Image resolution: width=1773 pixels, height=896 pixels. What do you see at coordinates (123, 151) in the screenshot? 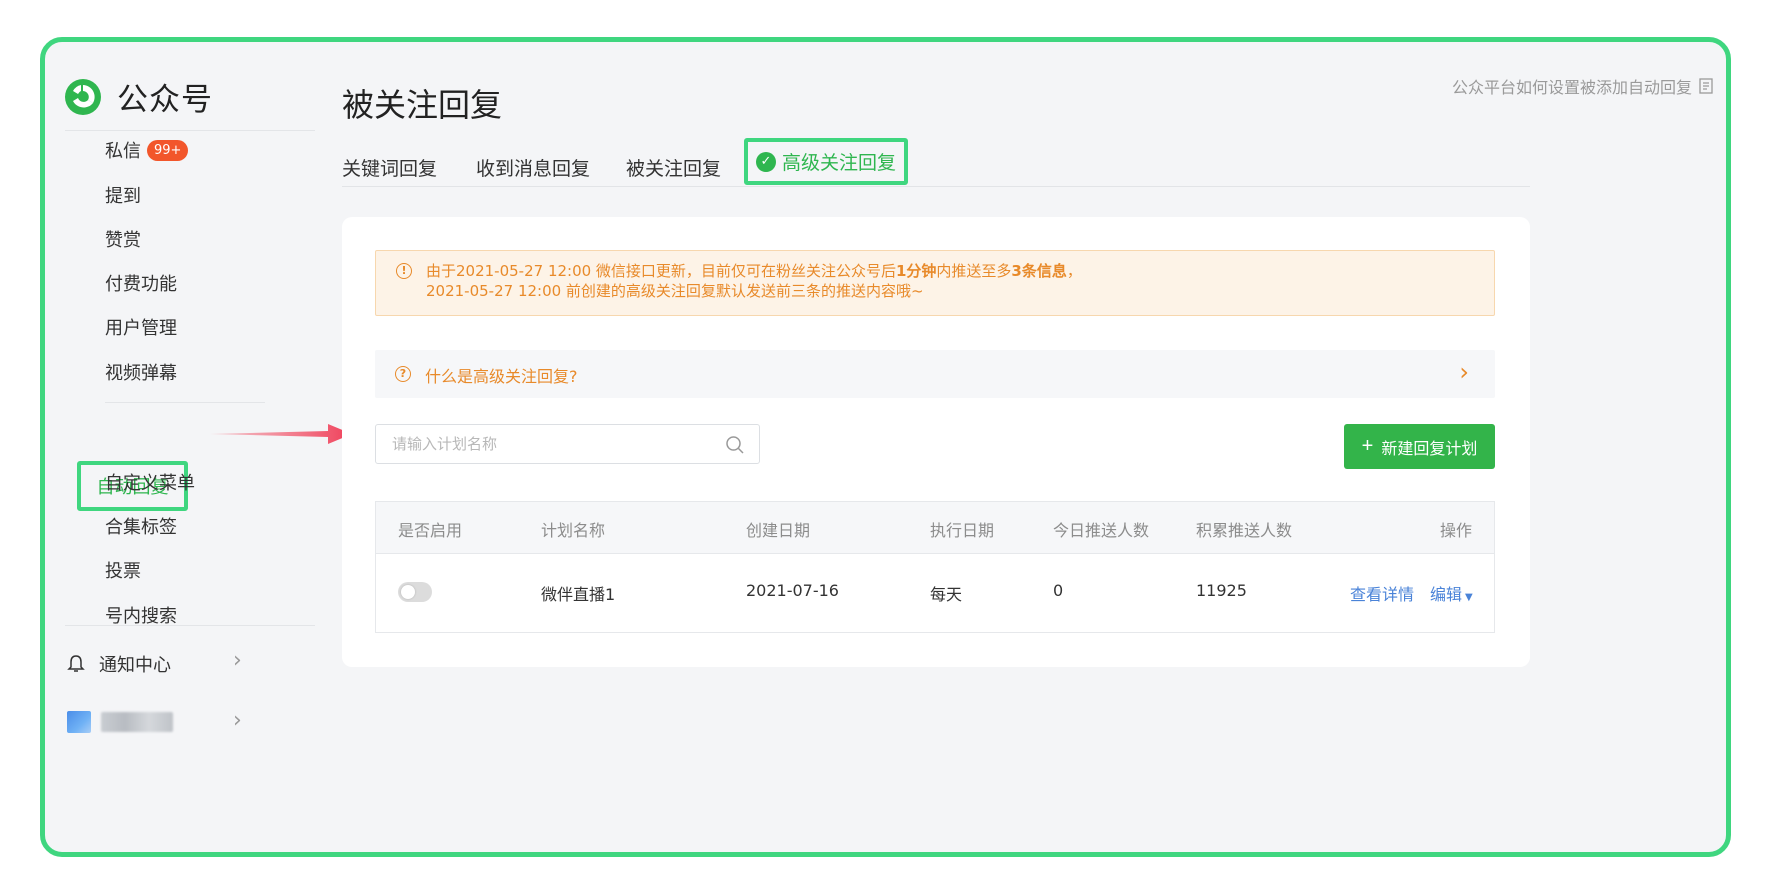
I see `sidebar-item-label: 私信` at bounding box center [123, 151].